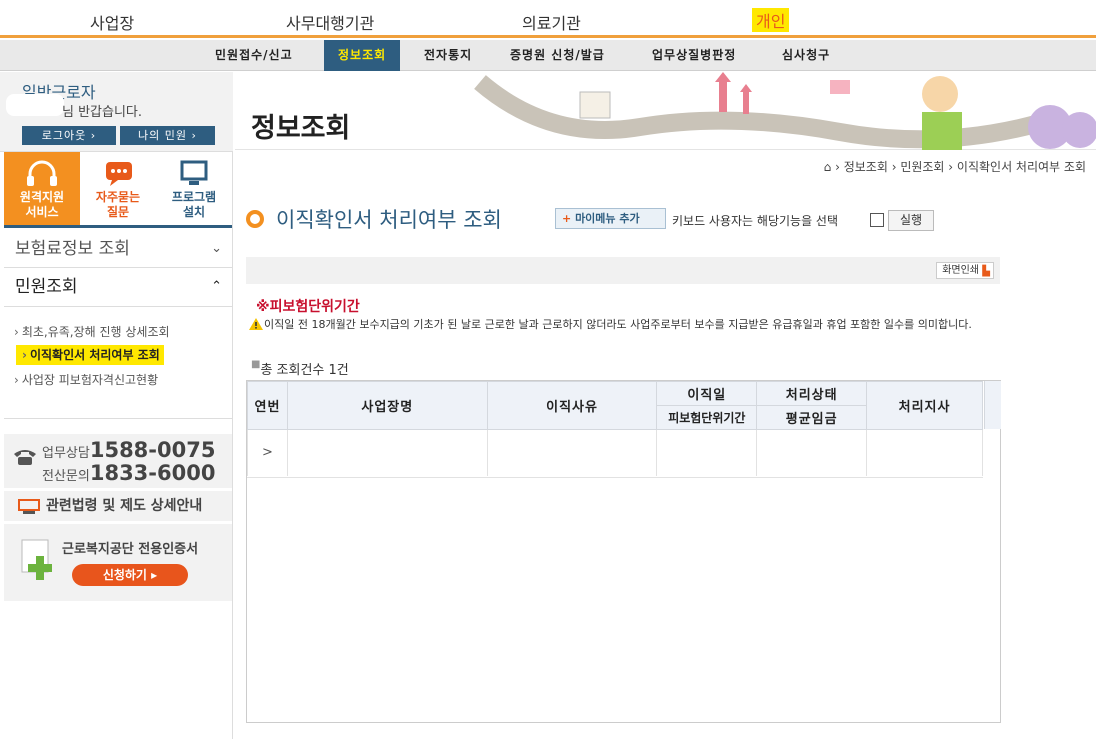 The height and width of the screenshot is (739, 1096). Describe the element at coordinates (256, 324) in the screenshot. I see `warning-icon` at that location.